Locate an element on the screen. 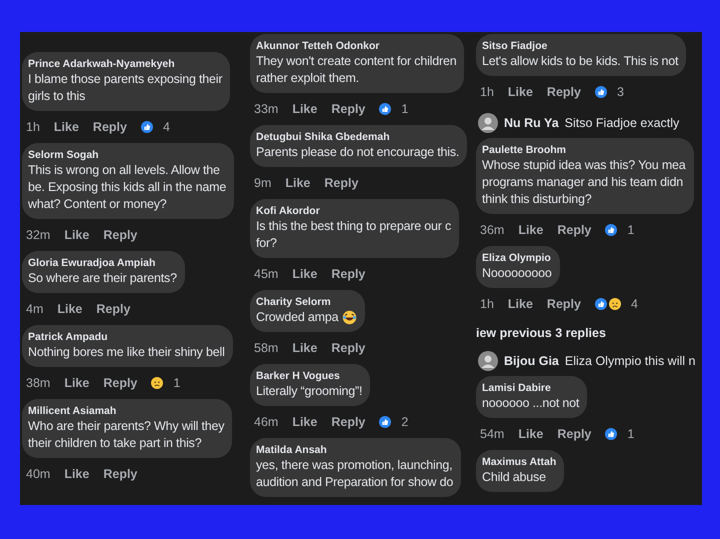  comment-text: They won't create content for children rather exploit them. is located at coordinates (356, 70).